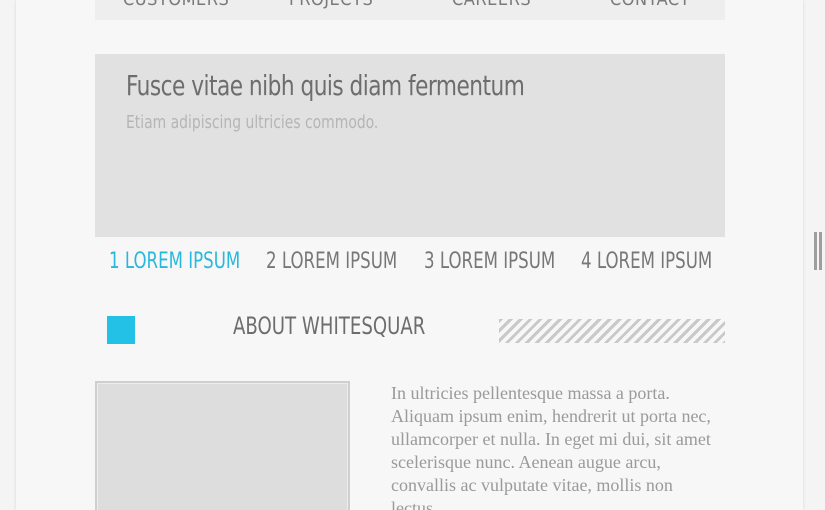 This screenshot has height=510, width=825. What do you see at coordinates (331, 5) in the screenshot?
I see `nav-item-projects: PROJECTS` at bounding box center [331, 5].